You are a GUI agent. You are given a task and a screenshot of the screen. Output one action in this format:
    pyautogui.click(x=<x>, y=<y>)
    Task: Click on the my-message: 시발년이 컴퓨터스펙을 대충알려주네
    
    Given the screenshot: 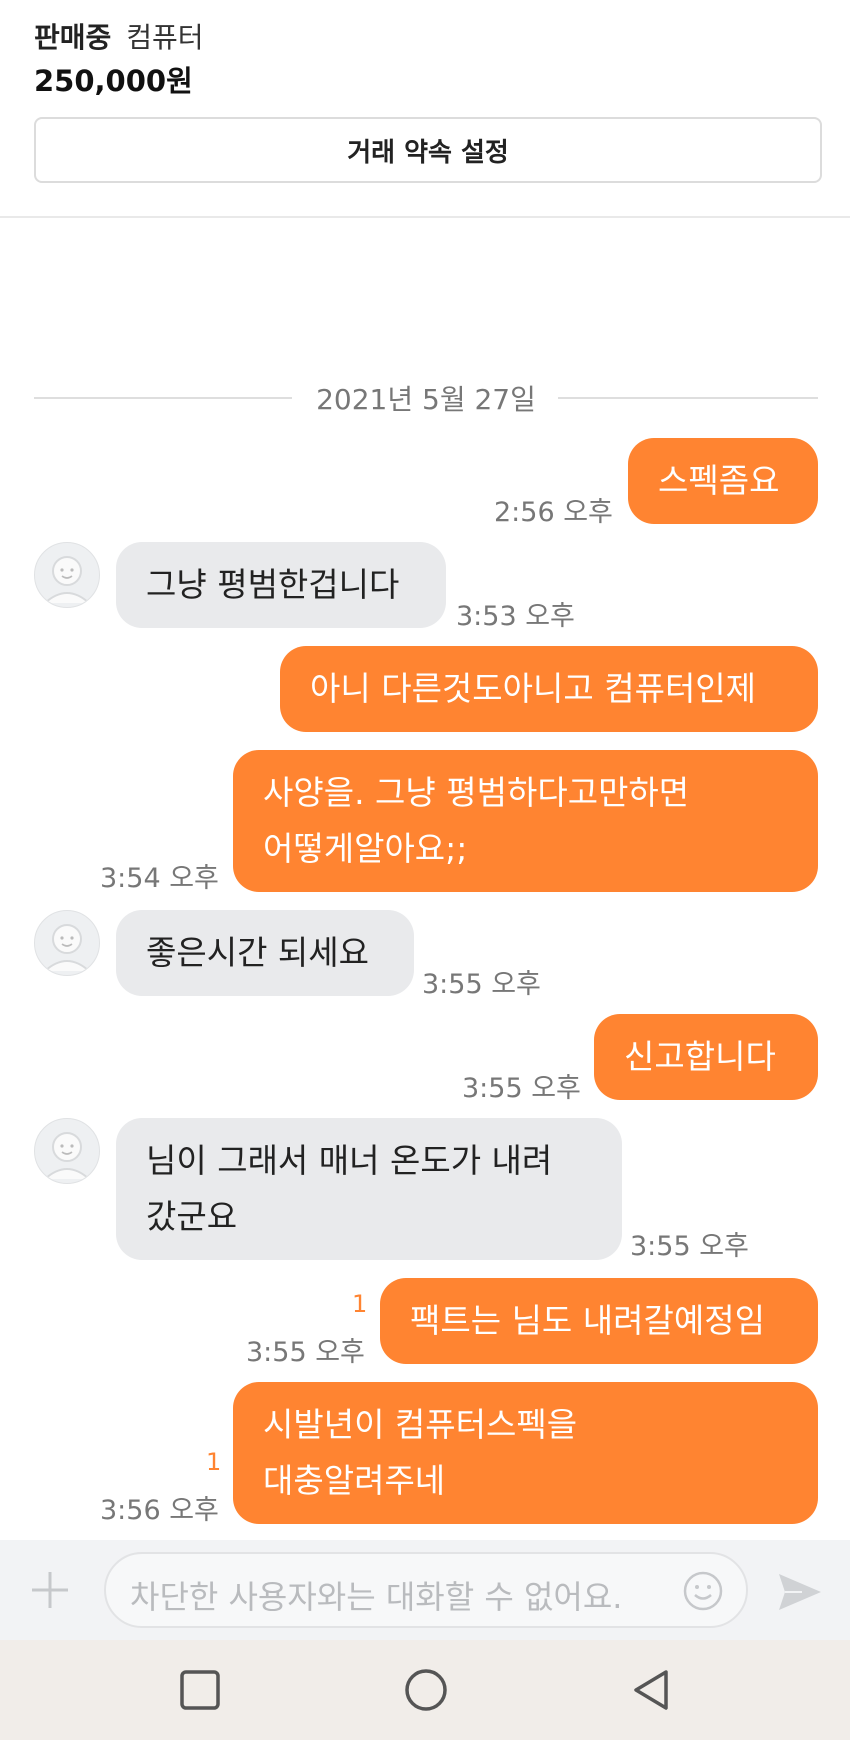 What is the action you would take?
    pyautogui.click(x=525, y=1453)
    